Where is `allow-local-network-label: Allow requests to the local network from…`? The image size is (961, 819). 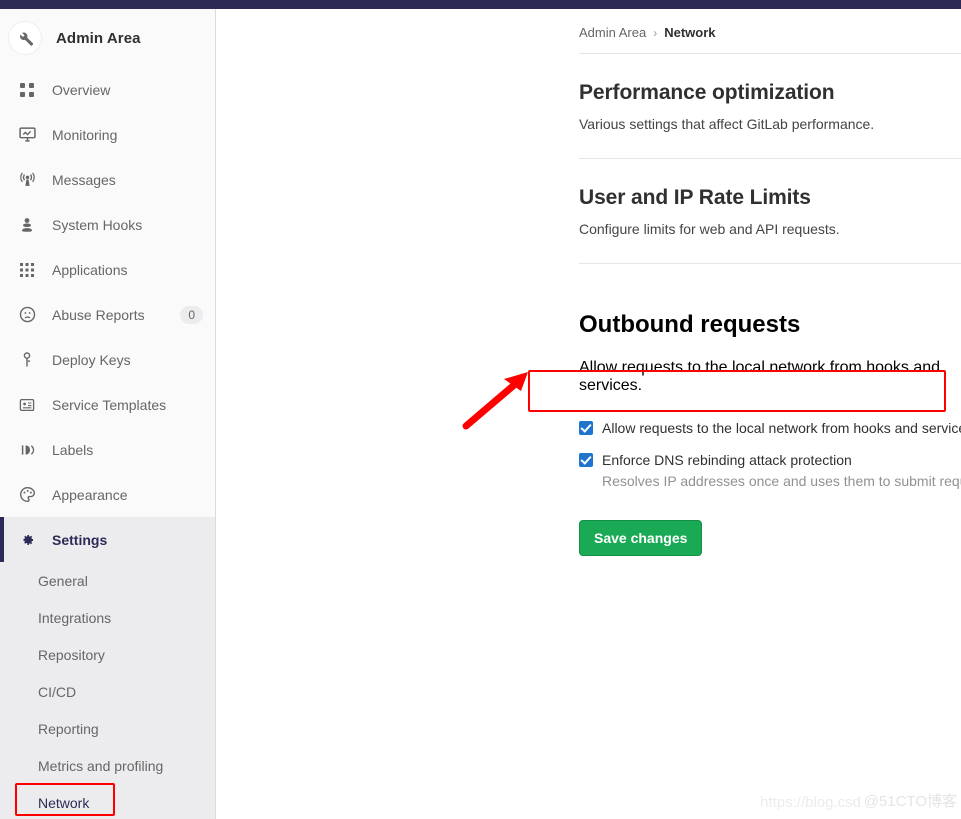
allow-local-network-label: Allow requests to the local network from… is located at coordinates (781, 428).